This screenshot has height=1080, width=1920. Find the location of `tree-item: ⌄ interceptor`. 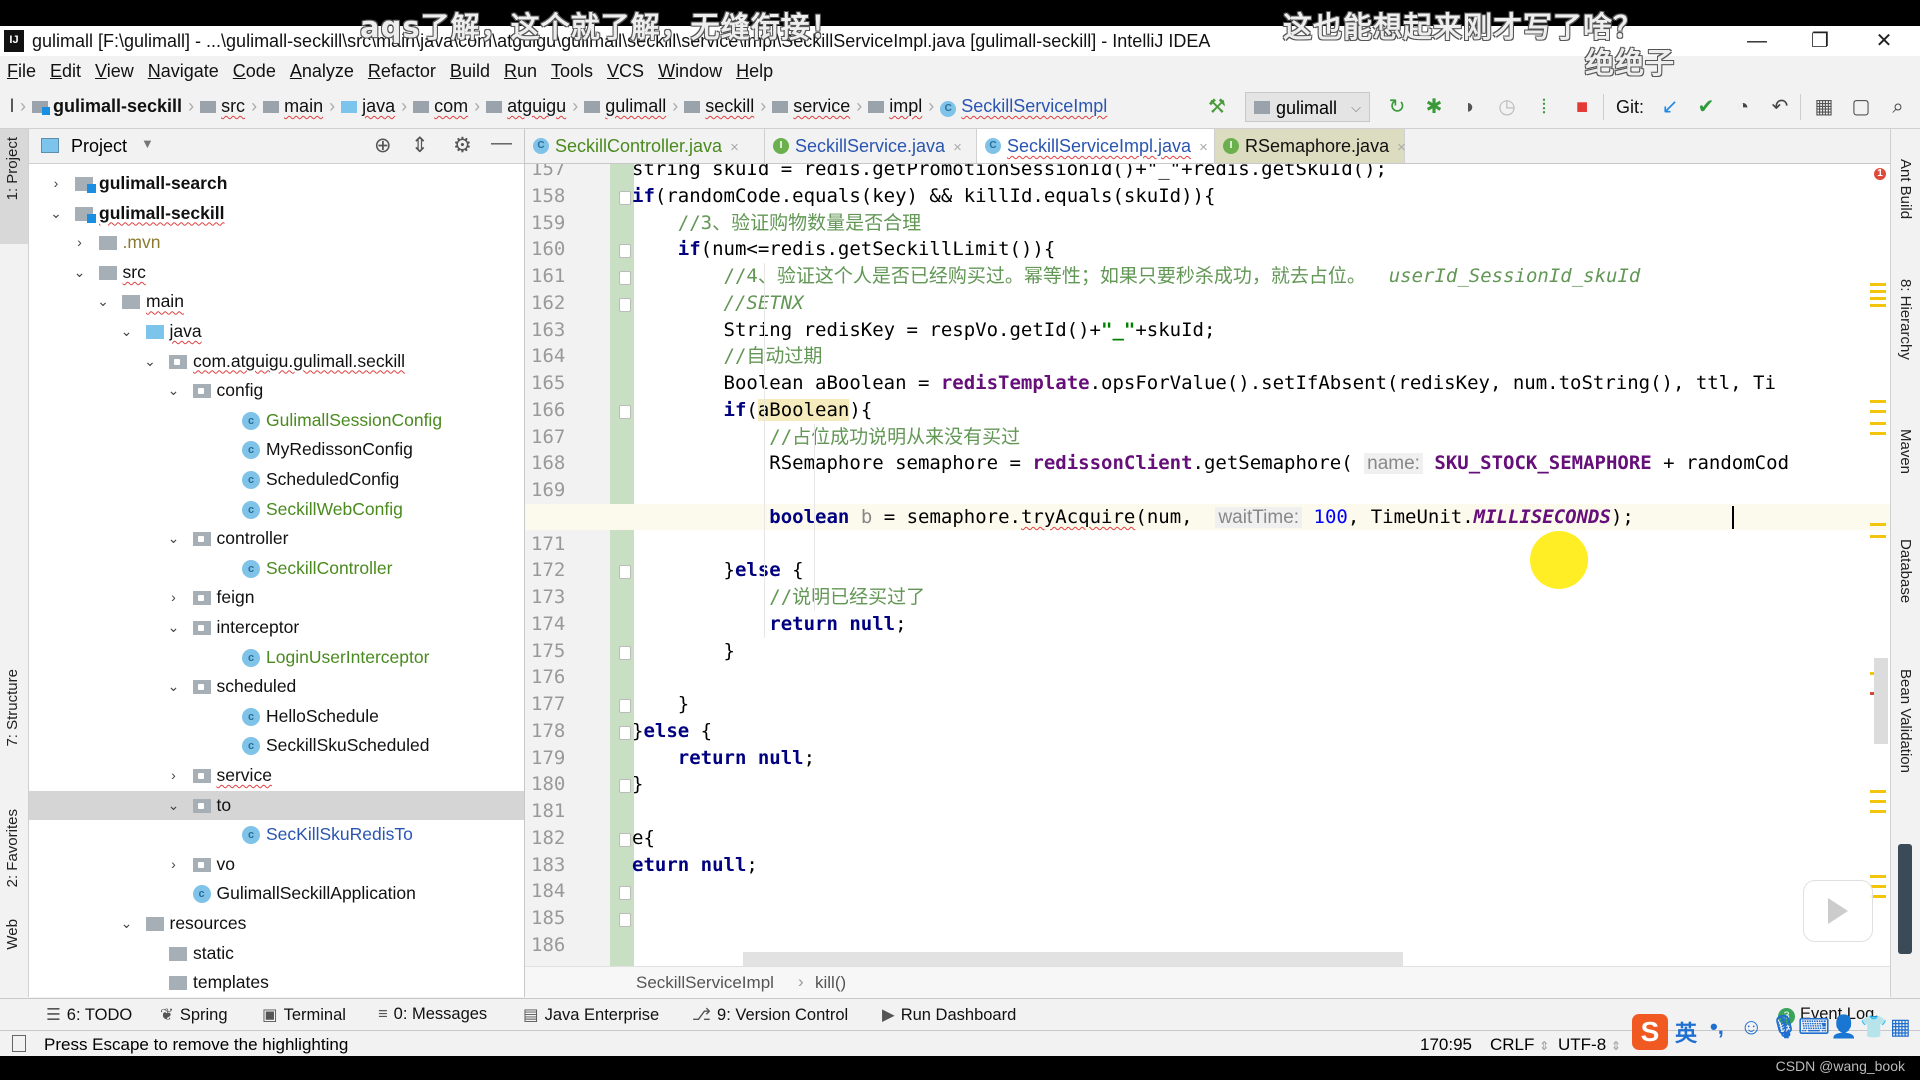

tree-item: ⌄ interceptor is located at coordinates (276, 628).